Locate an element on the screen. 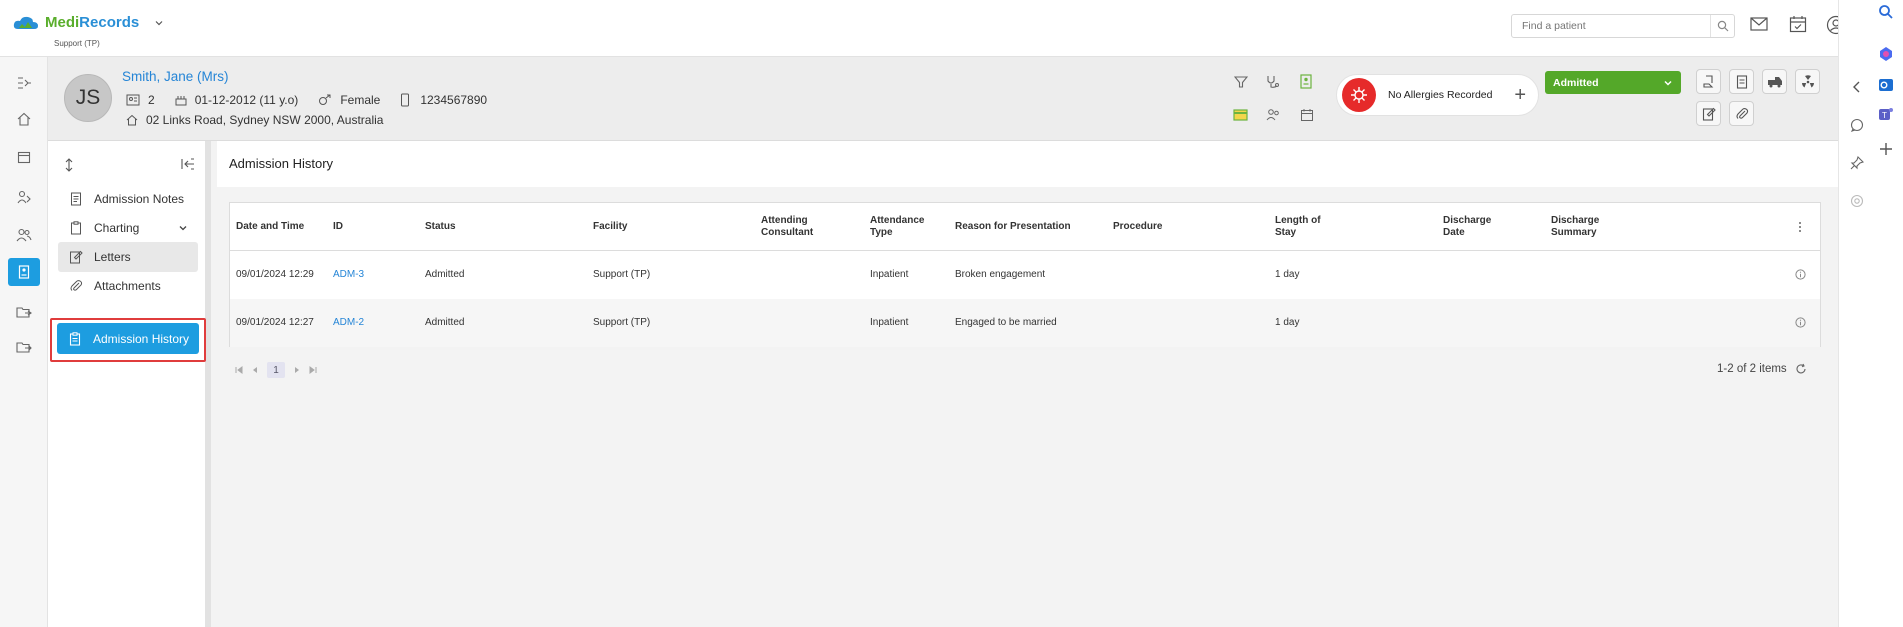  people-icon is located at coordinates (24, 235).